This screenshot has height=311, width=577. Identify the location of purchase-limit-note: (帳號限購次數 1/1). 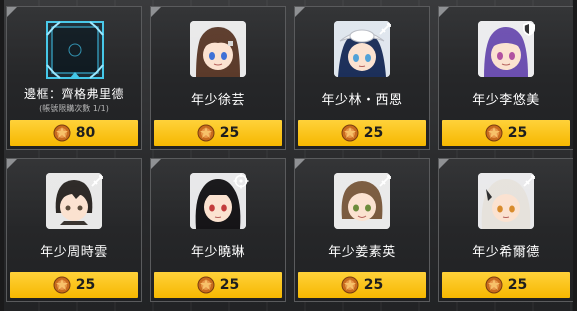
(74, 108).